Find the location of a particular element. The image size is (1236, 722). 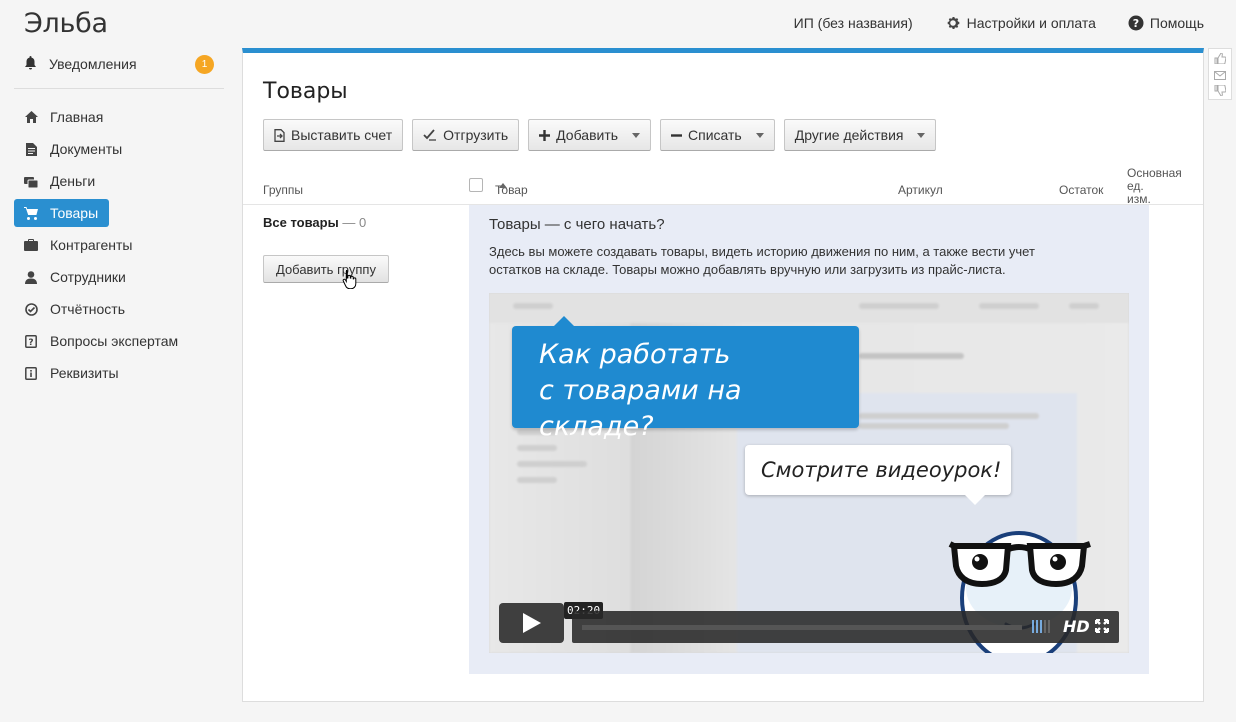

play-icon is located at coordinates (531, 623).